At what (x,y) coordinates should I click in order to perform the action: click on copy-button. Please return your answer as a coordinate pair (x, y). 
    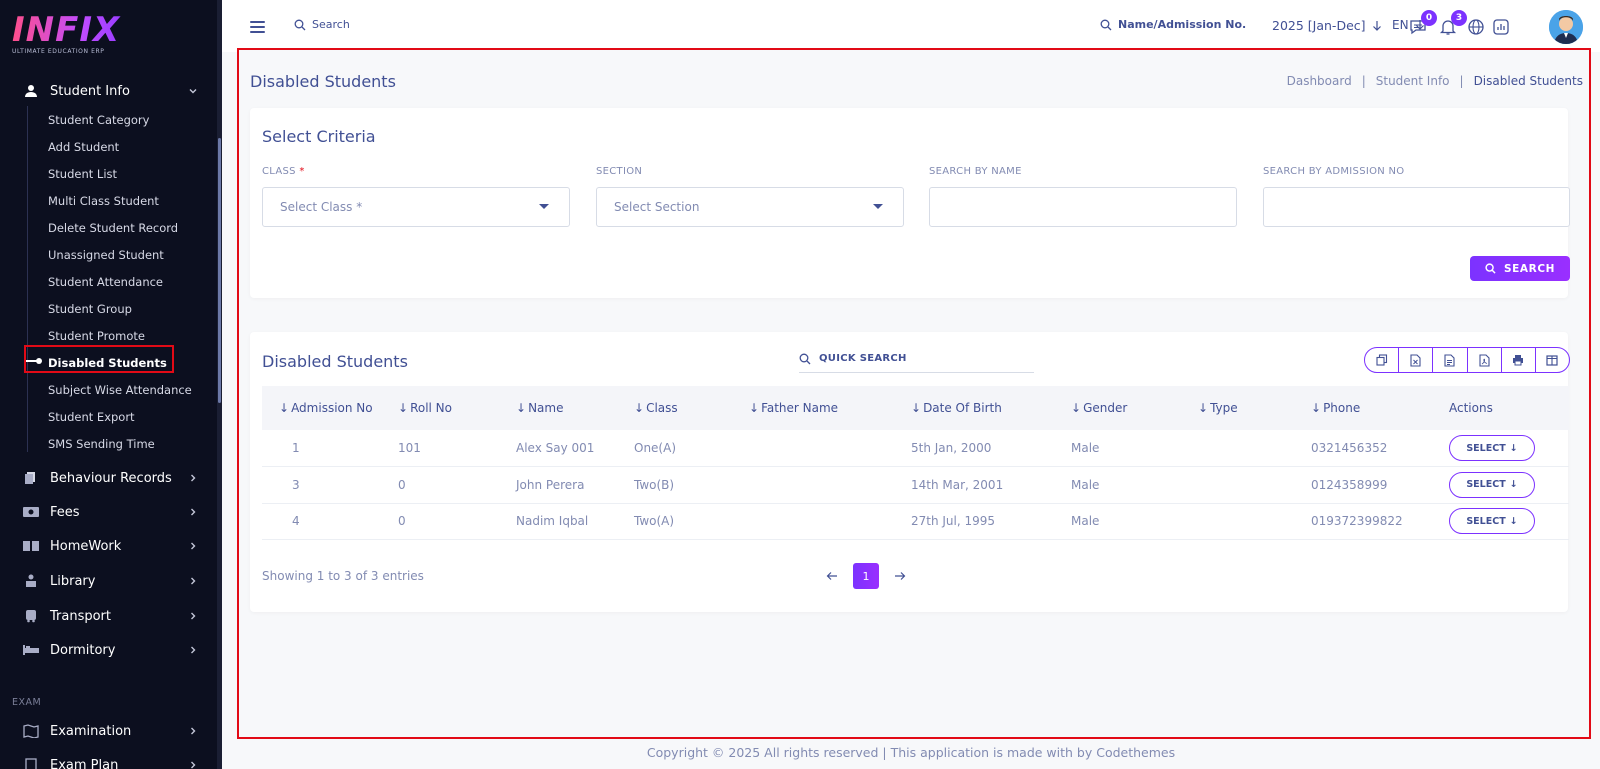
    Looking at the image, I should click on (1382, 360).